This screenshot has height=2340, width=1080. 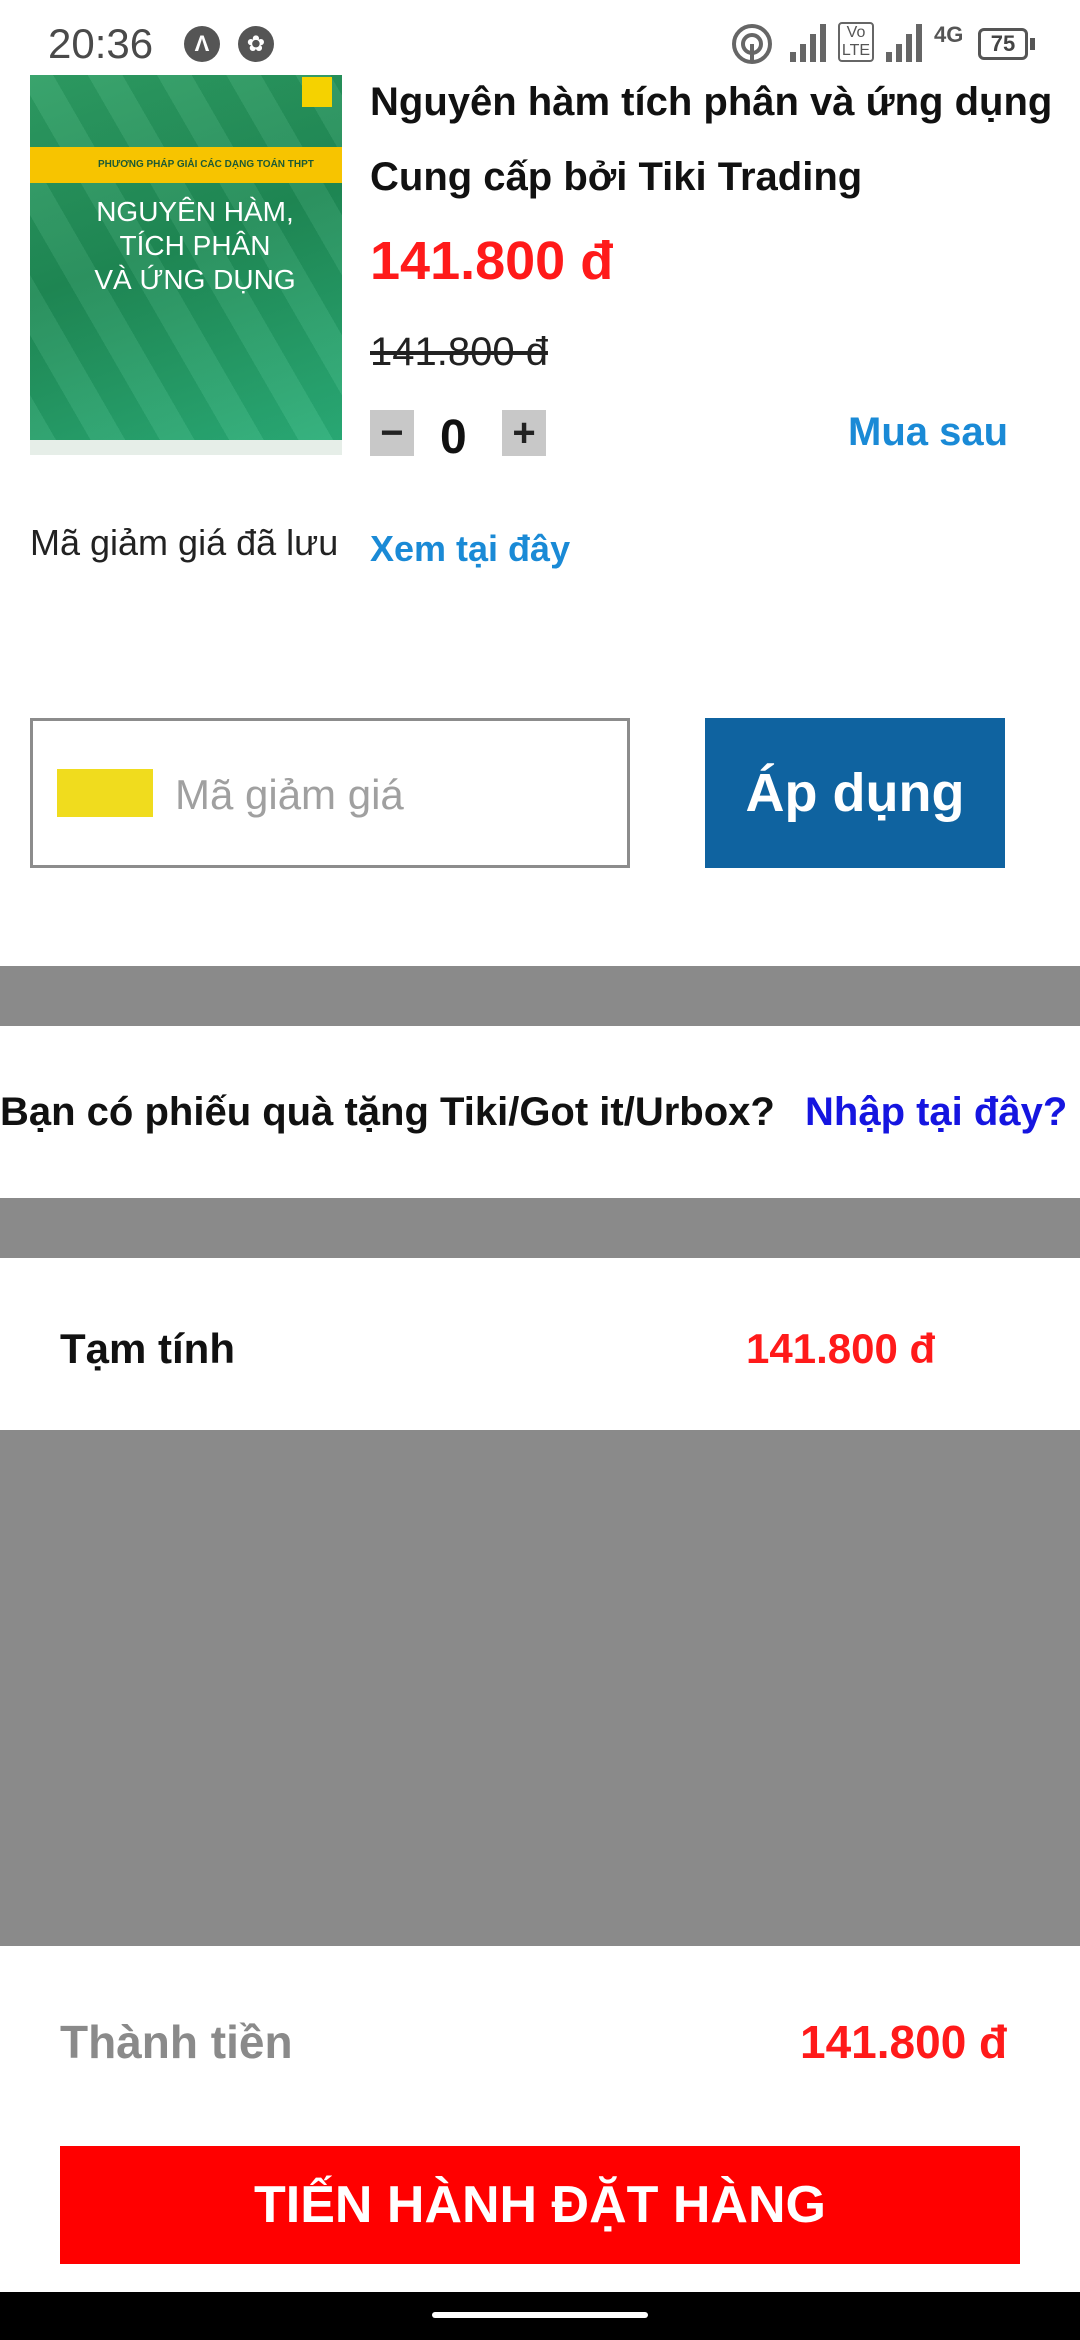 I want to click on saved-coupon-label: Mã giảm giá đã lưu, so click(x=184, y=542).